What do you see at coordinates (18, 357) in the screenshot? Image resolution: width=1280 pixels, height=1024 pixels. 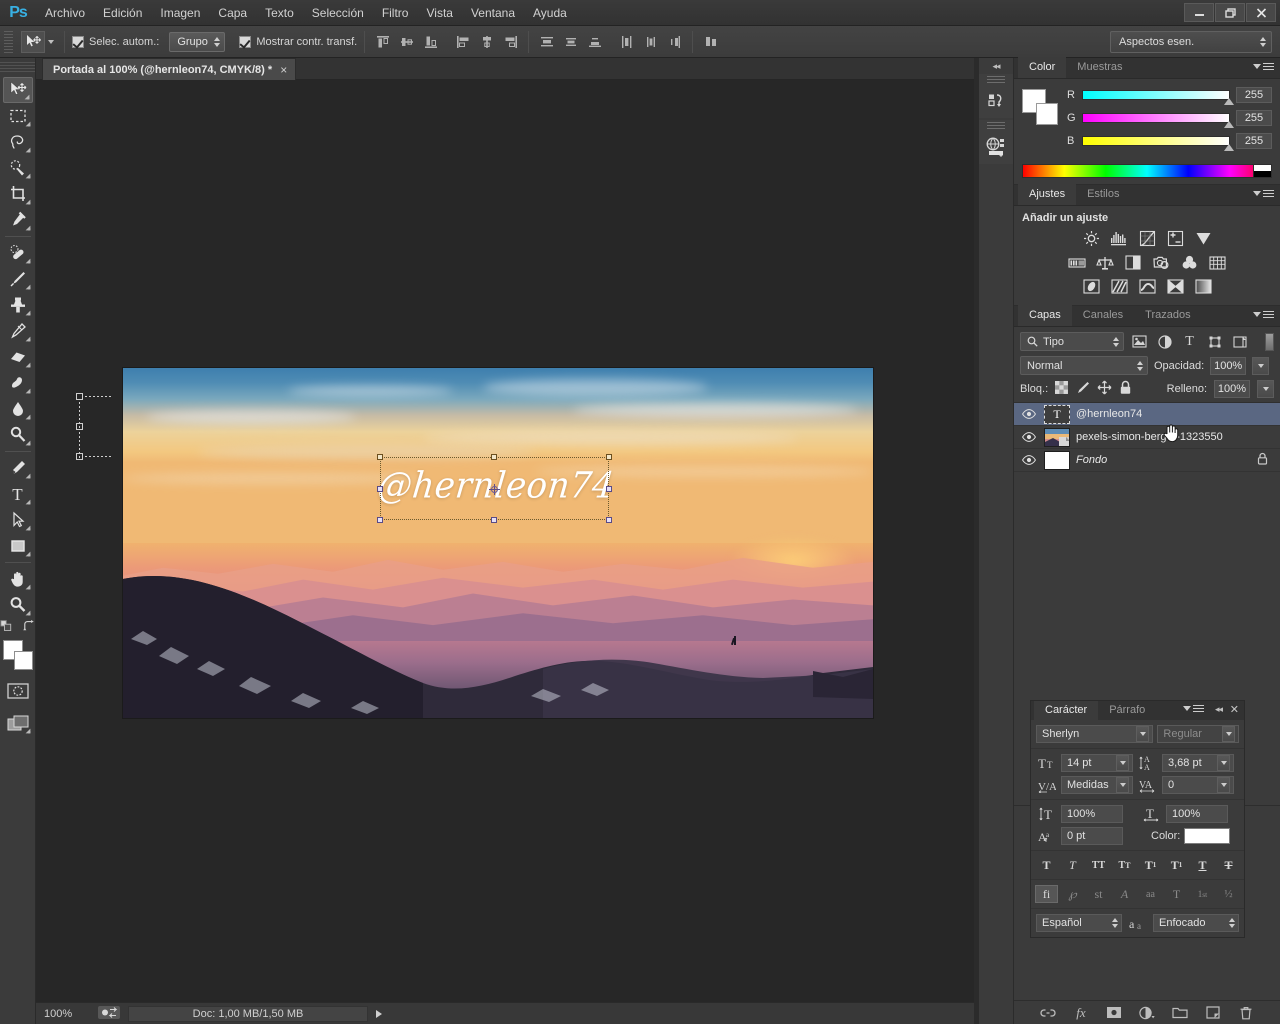 I see `eraser-tool` at bounding box center [18, 357].